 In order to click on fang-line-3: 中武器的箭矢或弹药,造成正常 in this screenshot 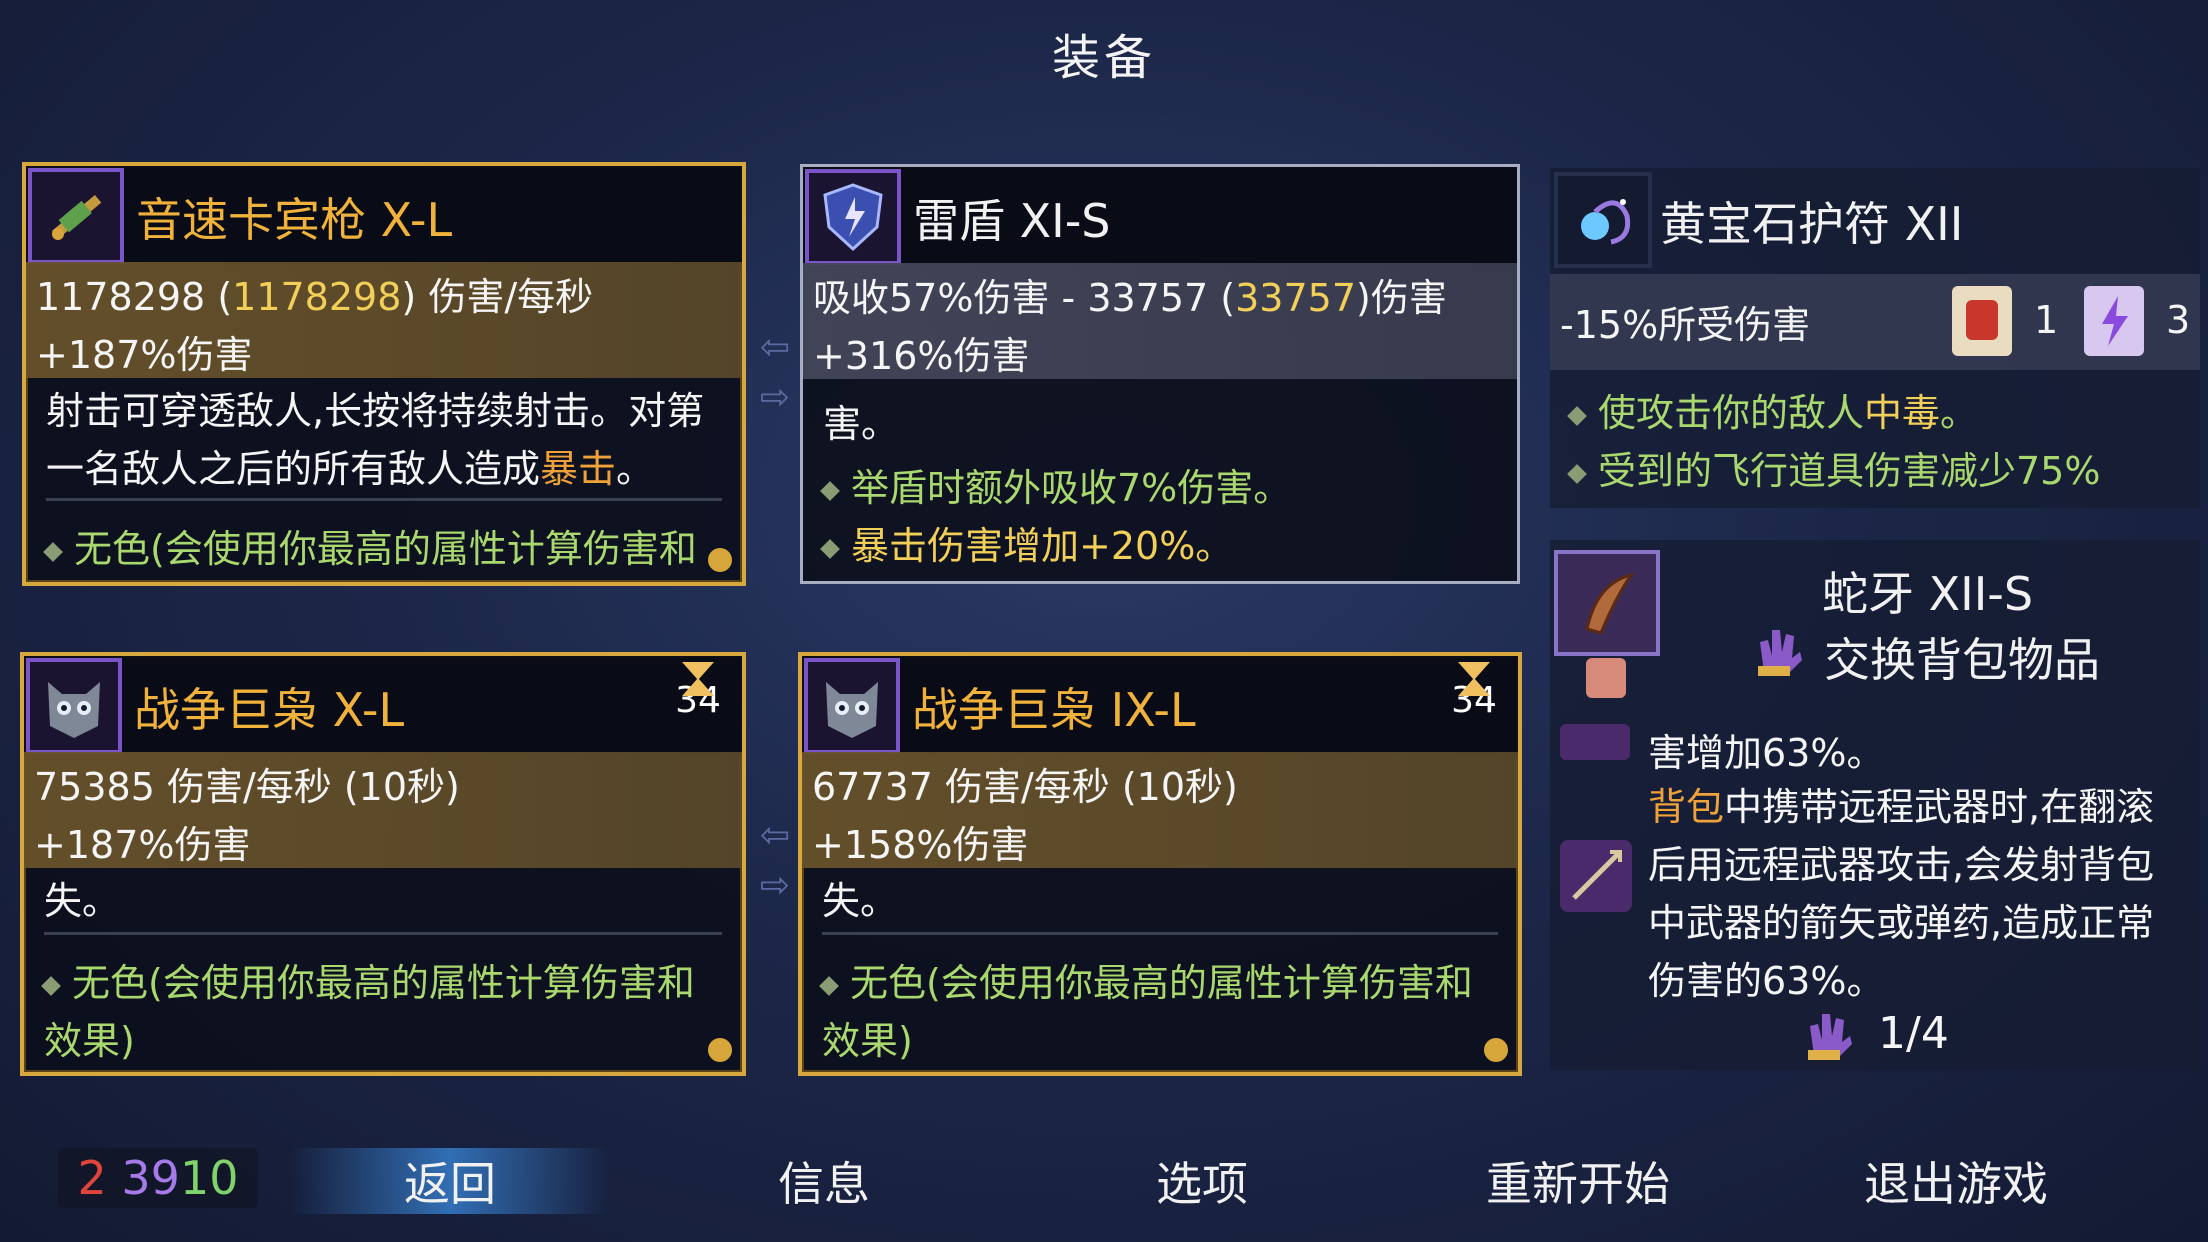, I will do `click(1901, 923)`.